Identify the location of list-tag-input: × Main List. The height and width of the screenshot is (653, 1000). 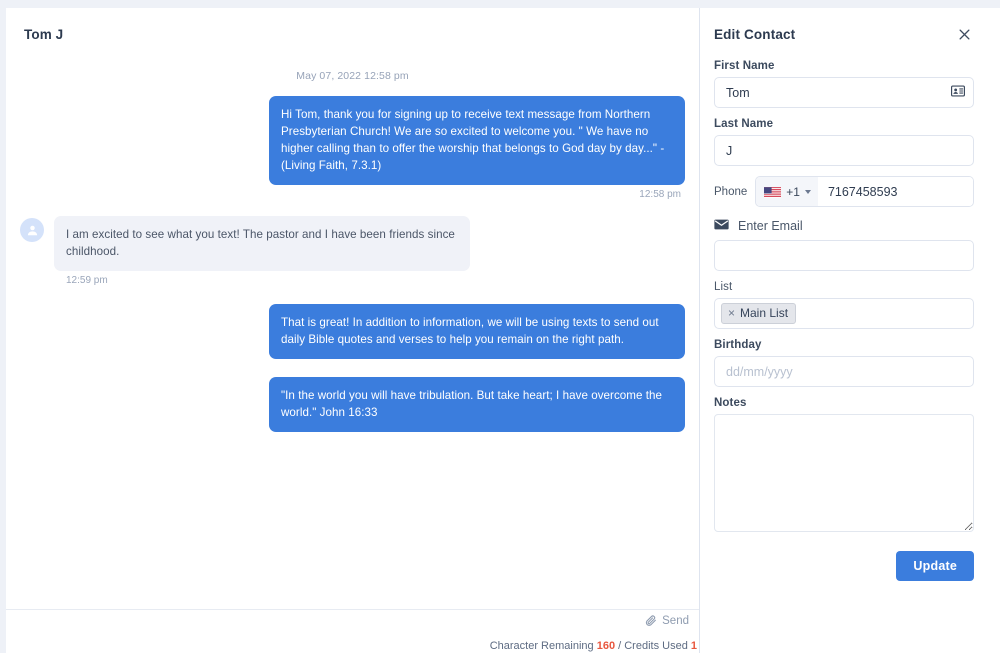
(844, 313).